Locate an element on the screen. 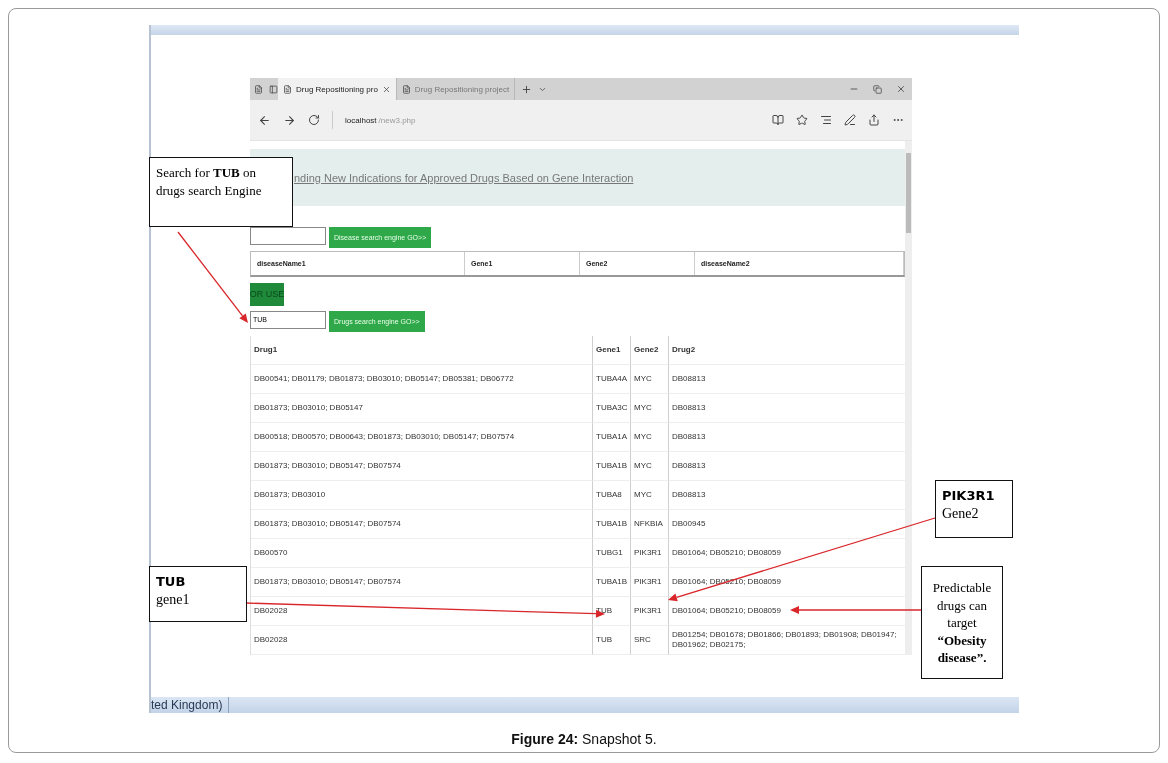 This screenshot has height=763, width=1168. callout-text: gene1 is located at coordinates (173, 599).